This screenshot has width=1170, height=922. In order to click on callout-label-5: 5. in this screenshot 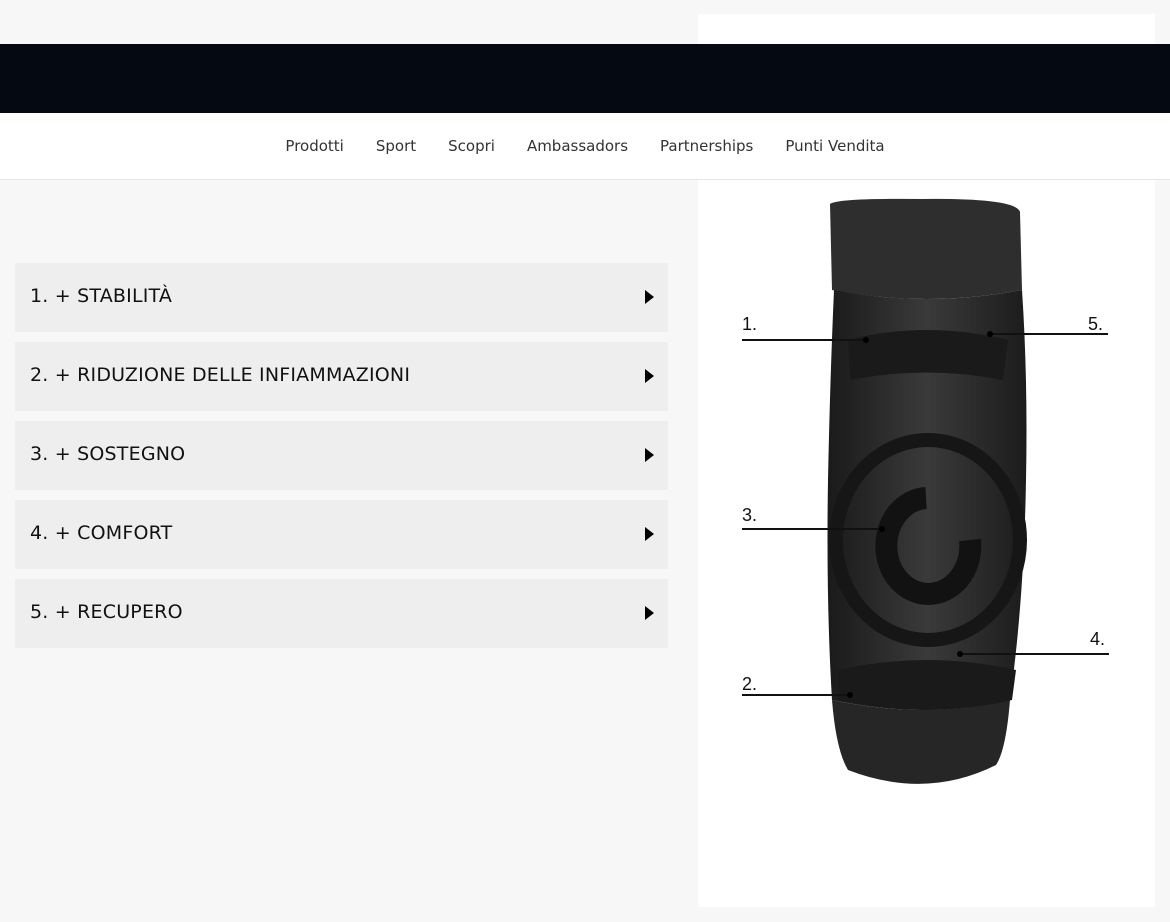, I will do `click(1095, 324)`.